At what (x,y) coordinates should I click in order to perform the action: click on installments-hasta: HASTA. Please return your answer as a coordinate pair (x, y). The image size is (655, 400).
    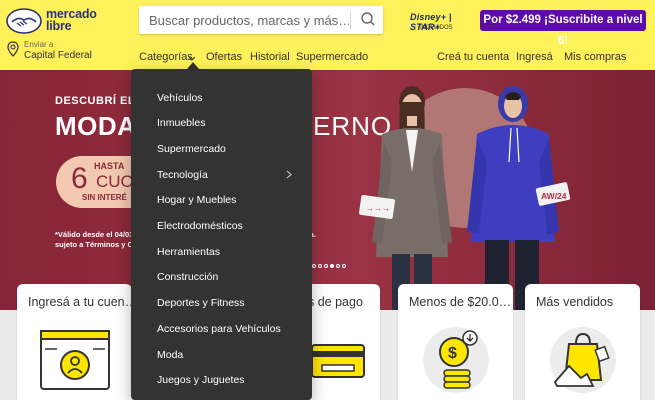
    Looking at the image, I should click on (109, 166).